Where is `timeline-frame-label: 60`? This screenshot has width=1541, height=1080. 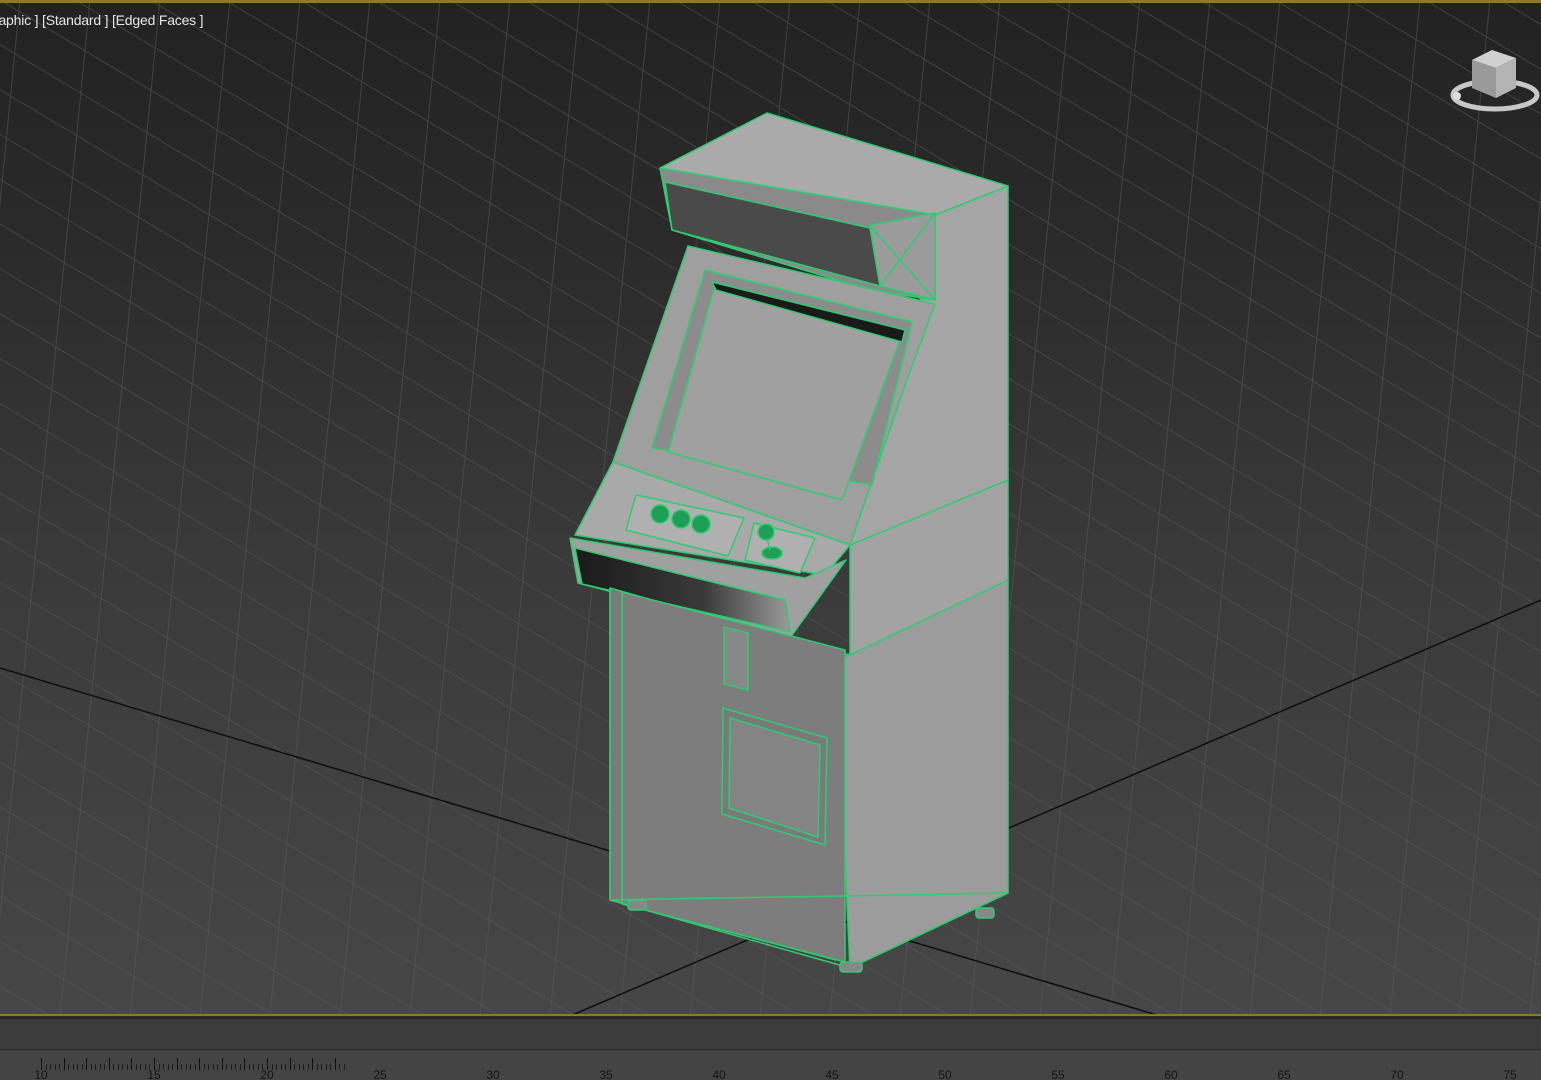
timeline-frame-label: 60 is located at coordinates (1171, 1074).